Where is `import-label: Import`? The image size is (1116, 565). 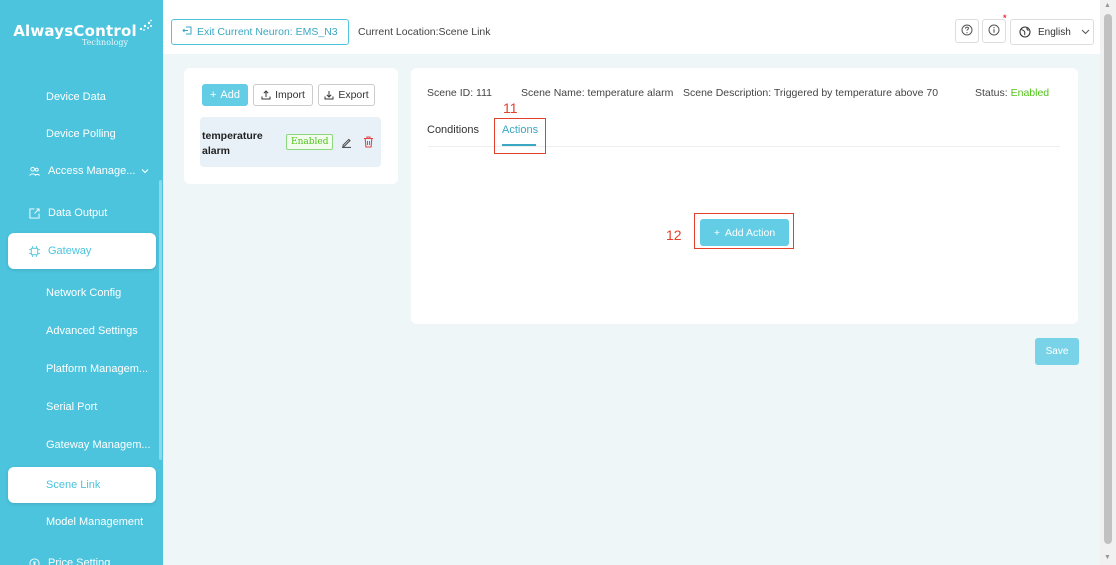
import-label: Import is located at coordinates (290, 95).